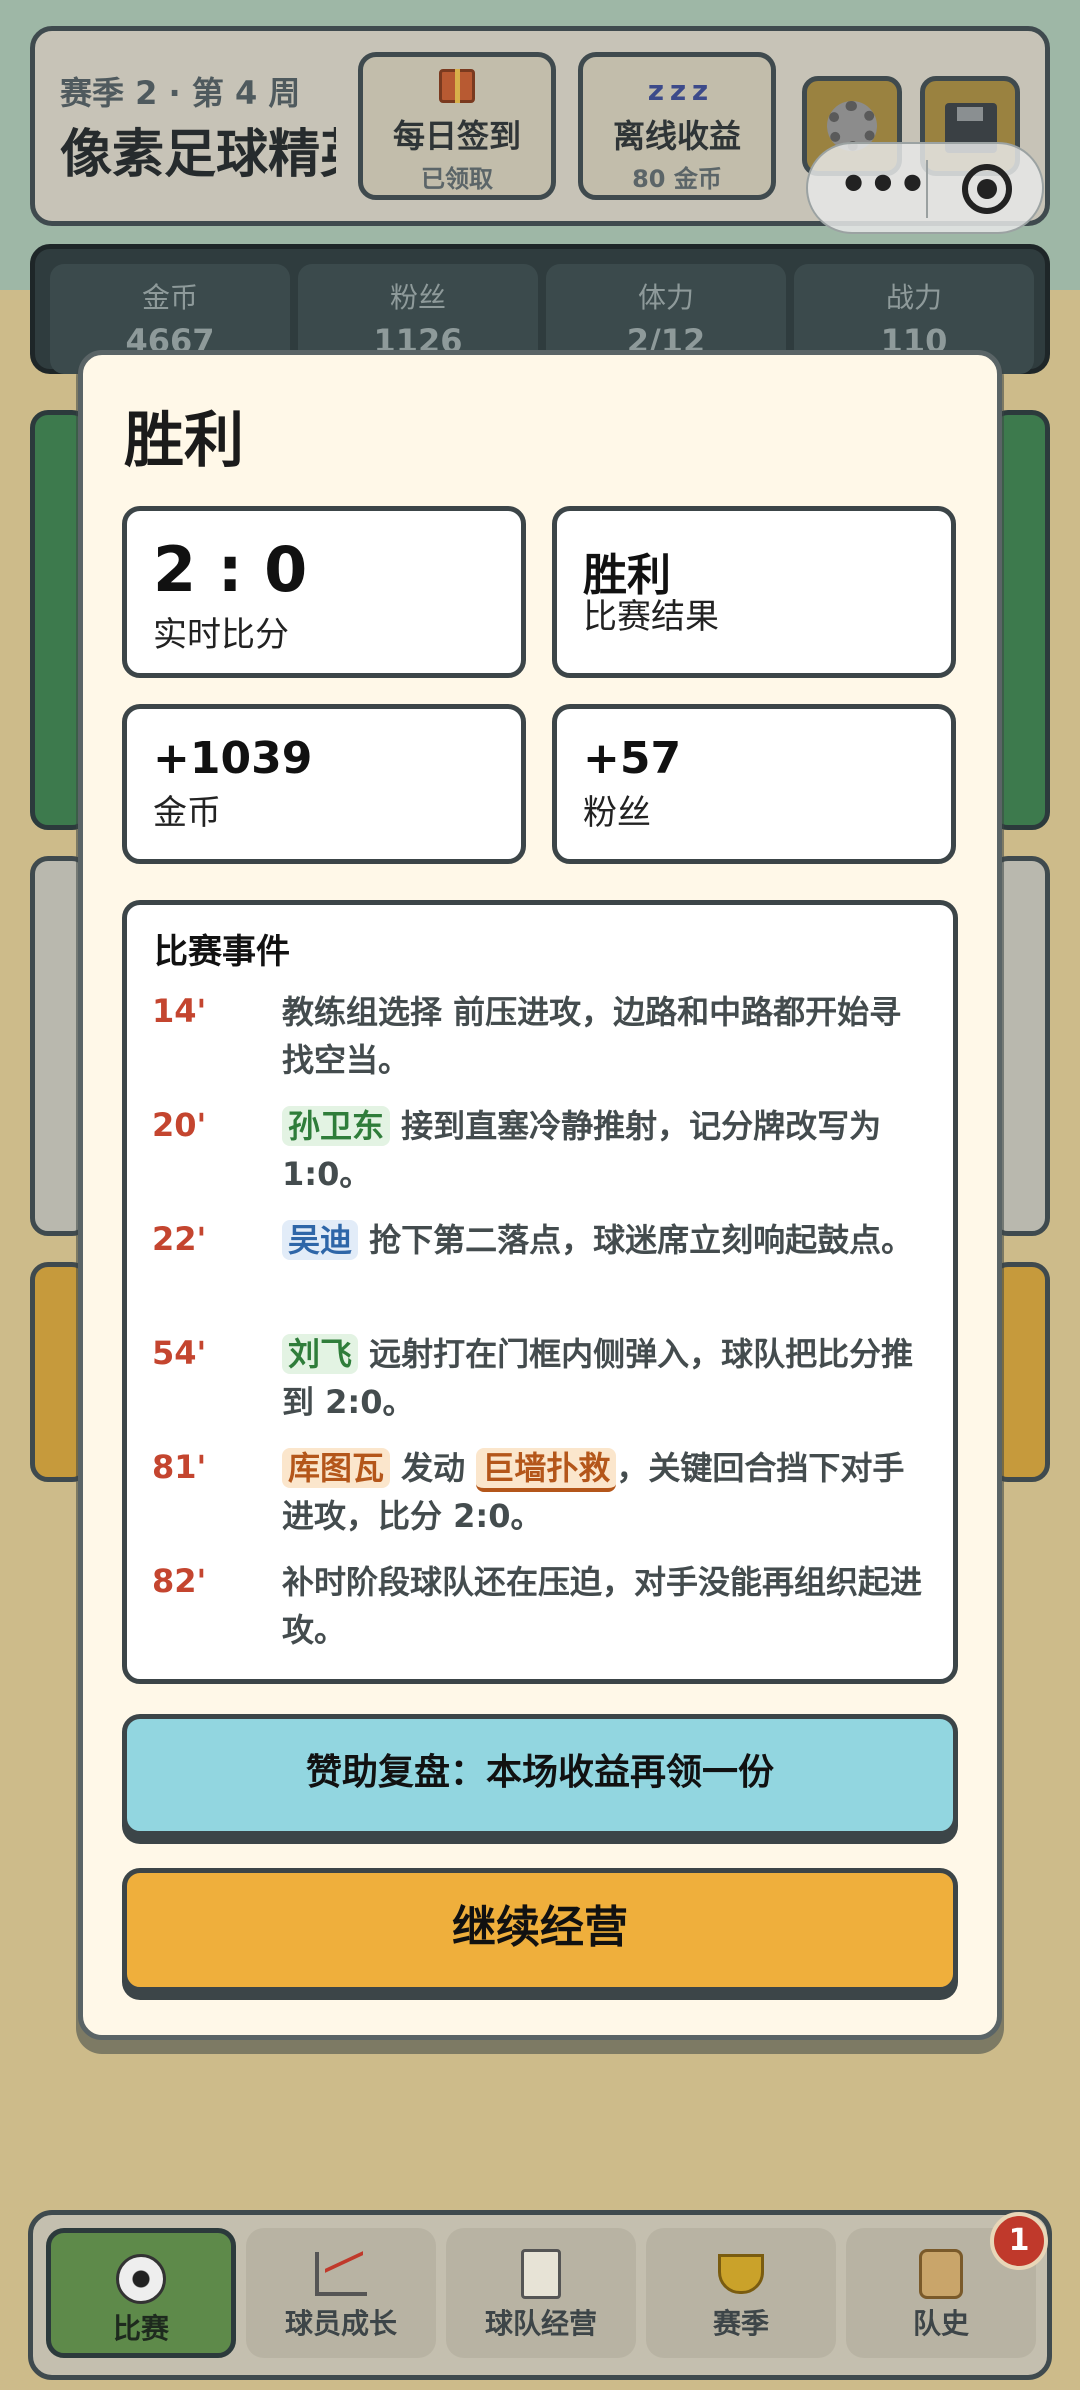  I want to click on nav-label: 赛季, so click(740, 2323).